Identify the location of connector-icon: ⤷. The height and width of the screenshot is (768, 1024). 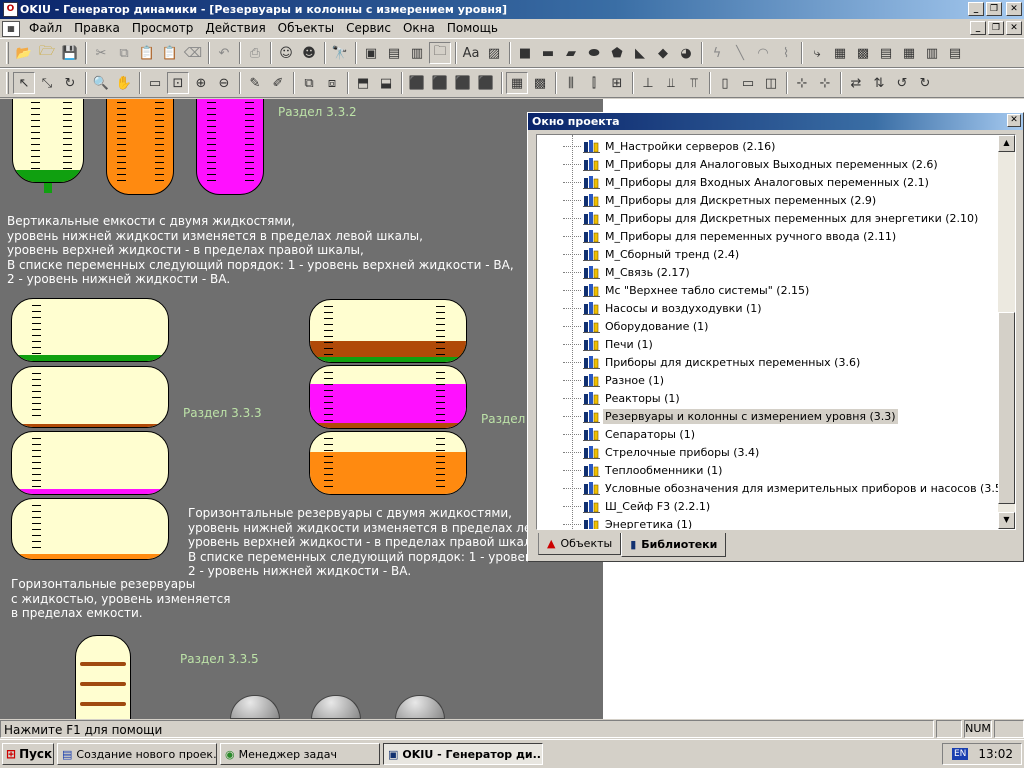
(817, 53).